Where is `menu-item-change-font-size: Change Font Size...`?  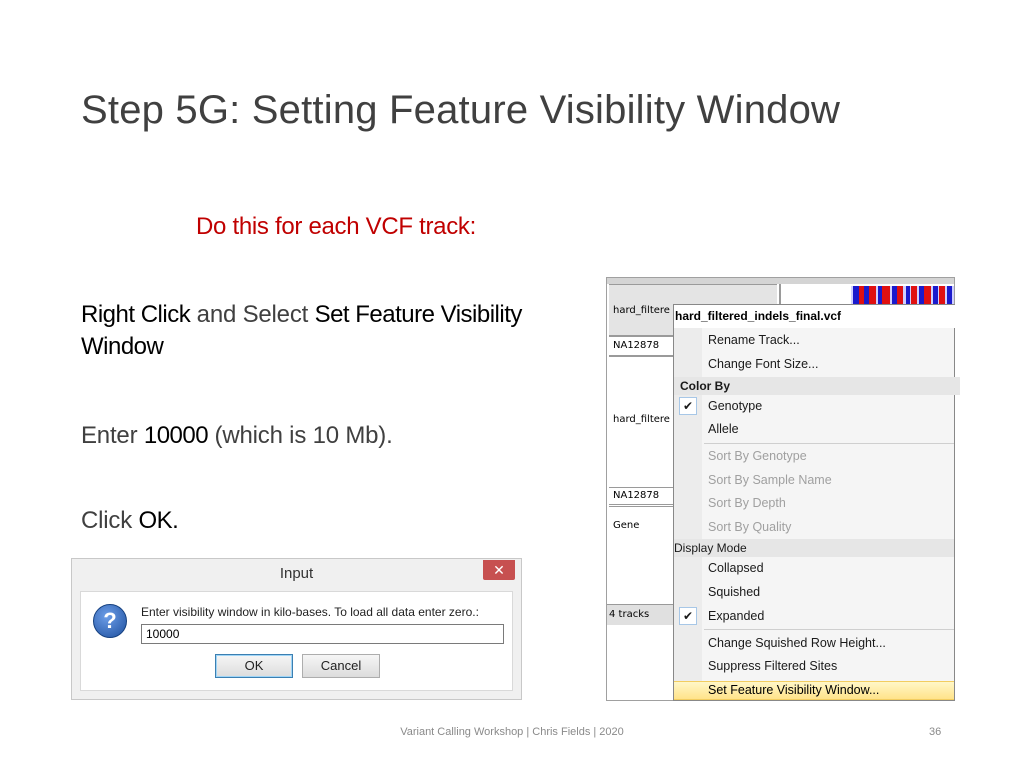
menu-item-change-font-size: Change Font Size... is located at coordinates (763, 364).